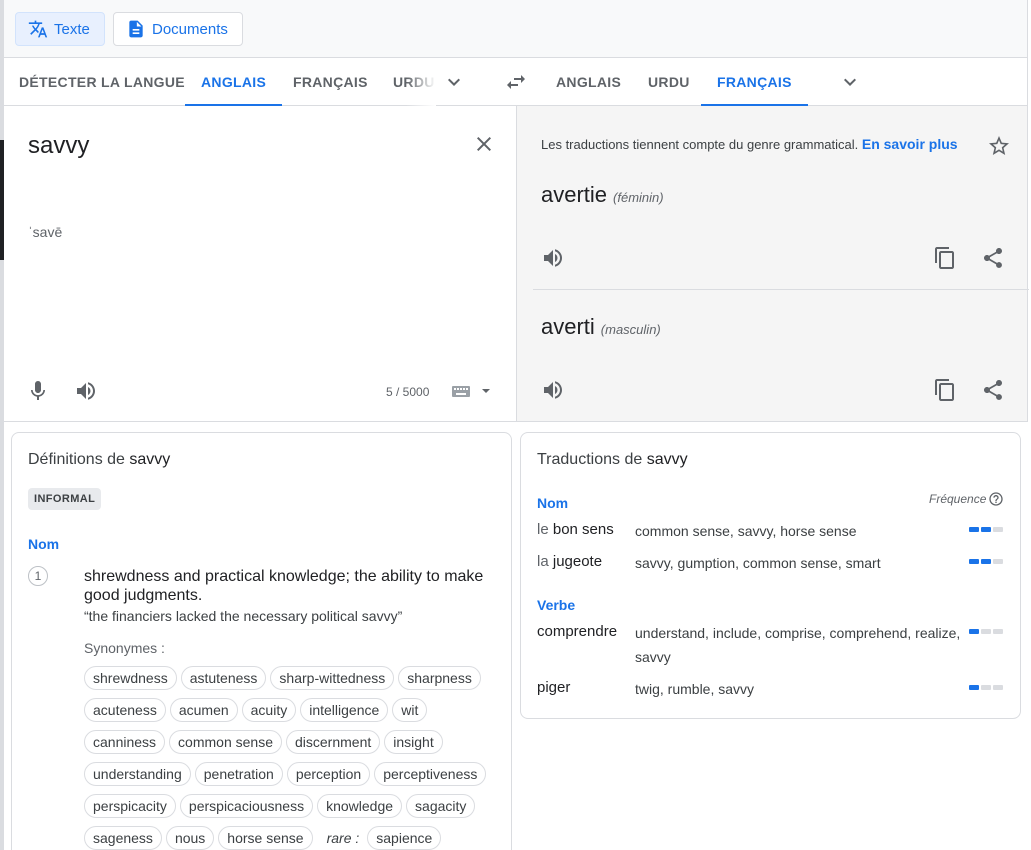 The height and width of the screenshot is (850, 1031). Describe the element at coordinates (484, 144) in the screenshot. I see `clear-source-button` at that location.